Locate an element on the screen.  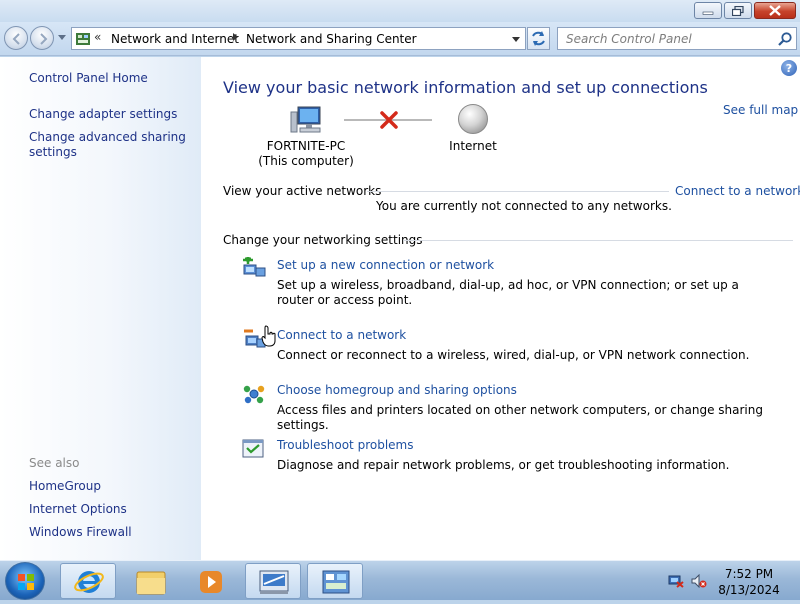
restore-button is located at coordinates (738, 10).